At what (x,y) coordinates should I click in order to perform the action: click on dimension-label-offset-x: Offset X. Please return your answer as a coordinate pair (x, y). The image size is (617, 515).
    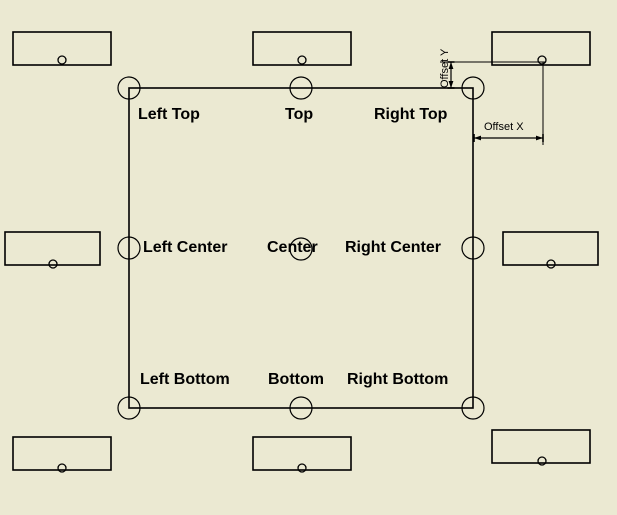
    Looking at the image, I should click on (504, 127).